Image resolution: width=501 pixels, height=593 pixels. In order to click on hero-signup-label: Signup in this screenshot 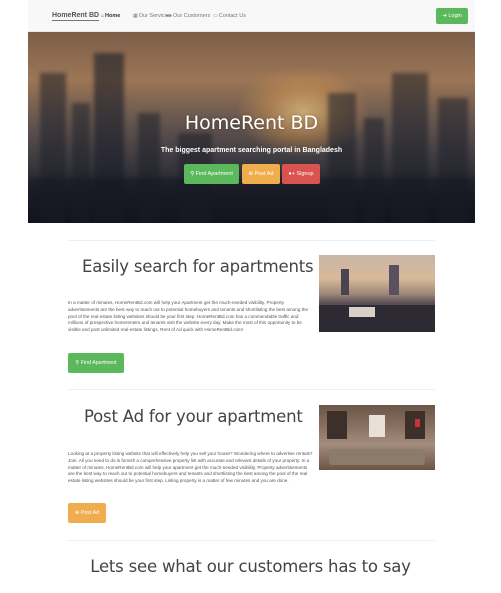, I will do `click(305, 174)`.